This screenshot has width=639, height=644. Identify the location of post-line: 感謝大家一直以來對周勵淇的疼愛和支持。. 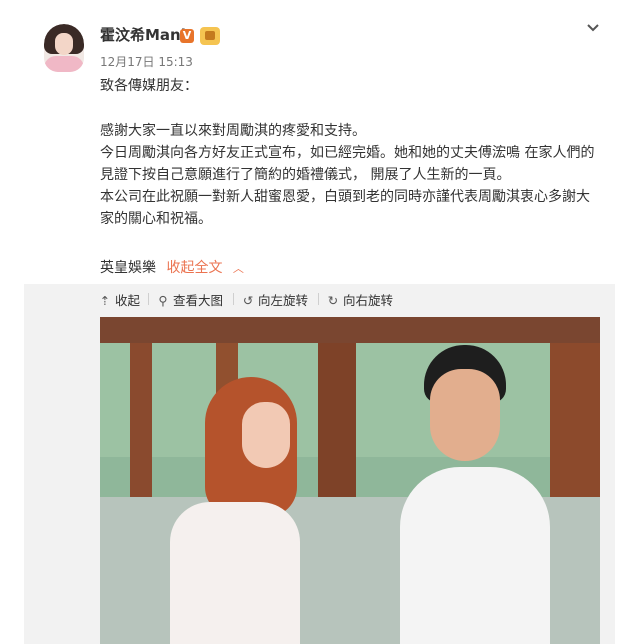
(233, 131).